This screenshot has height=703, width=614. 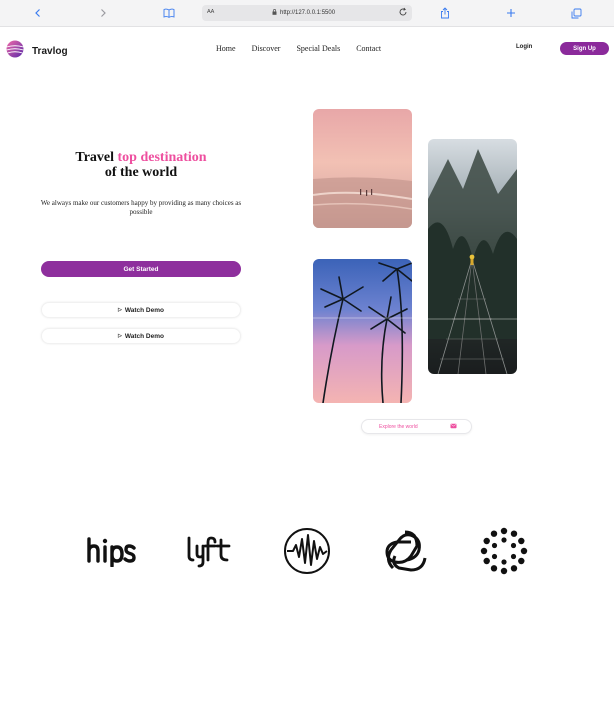 What do you see at coordinates (209, 551) in the screenshot?
I see `lyft-logo-icon` at bounding box center [209, 551].